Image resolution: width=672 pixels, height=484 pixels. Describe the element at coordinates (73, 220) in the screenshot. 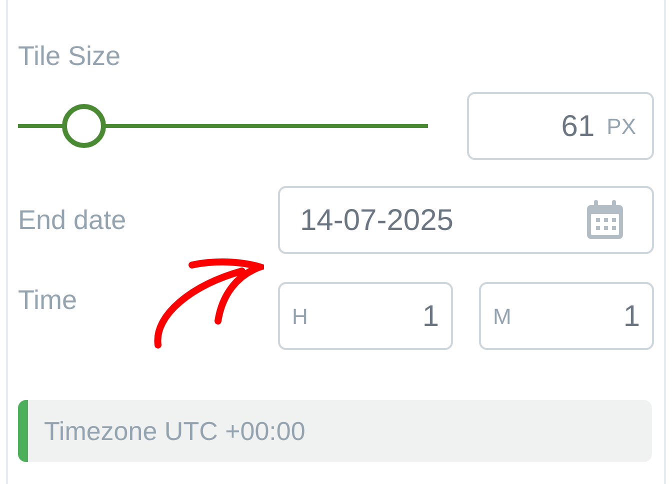

I see `field-label: End date` at that location.